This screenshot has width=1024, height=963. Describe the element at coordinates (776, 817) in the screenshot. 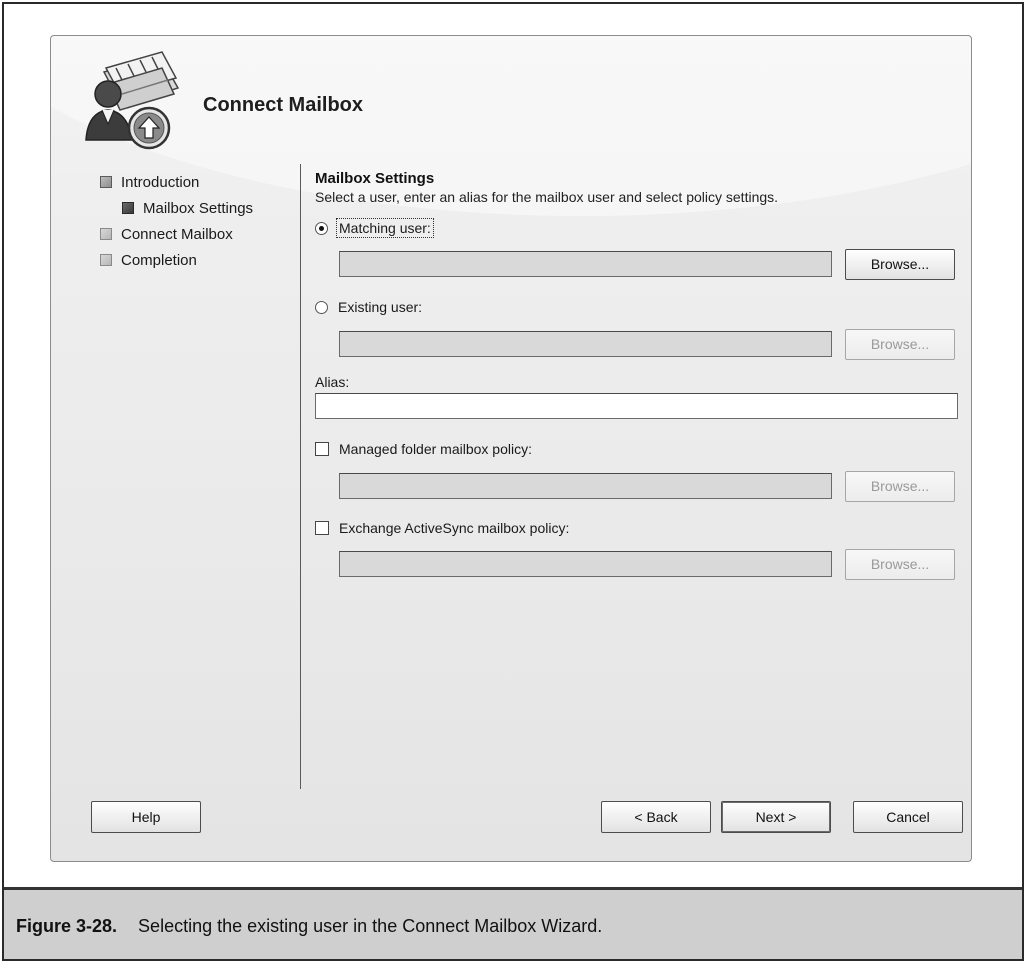

I see `next-button: Next >` at that location.